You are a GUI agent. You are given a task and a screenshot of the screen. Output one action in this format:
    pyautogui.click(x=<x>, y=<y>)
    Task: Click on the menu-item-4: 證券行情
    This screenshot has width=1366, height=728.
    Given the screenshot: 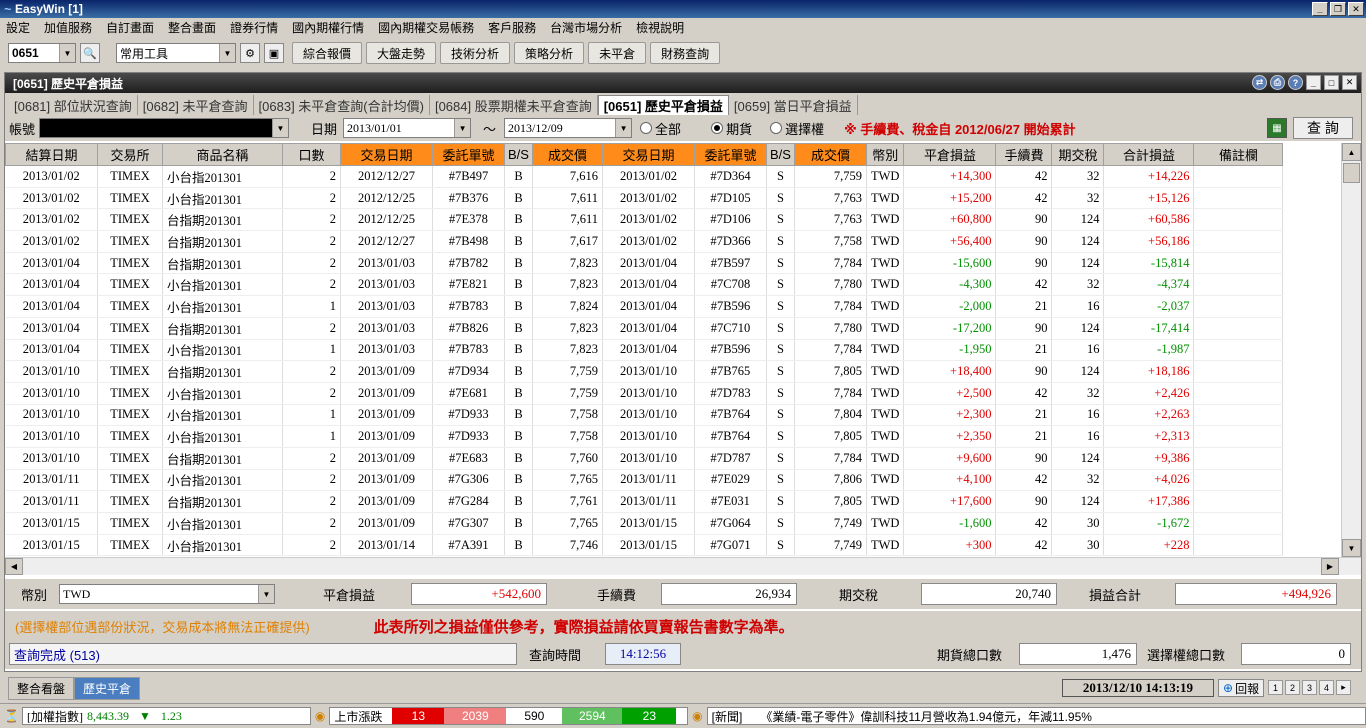 What is the action you would take?
    pyautogui.click(x=254, y=27)
    